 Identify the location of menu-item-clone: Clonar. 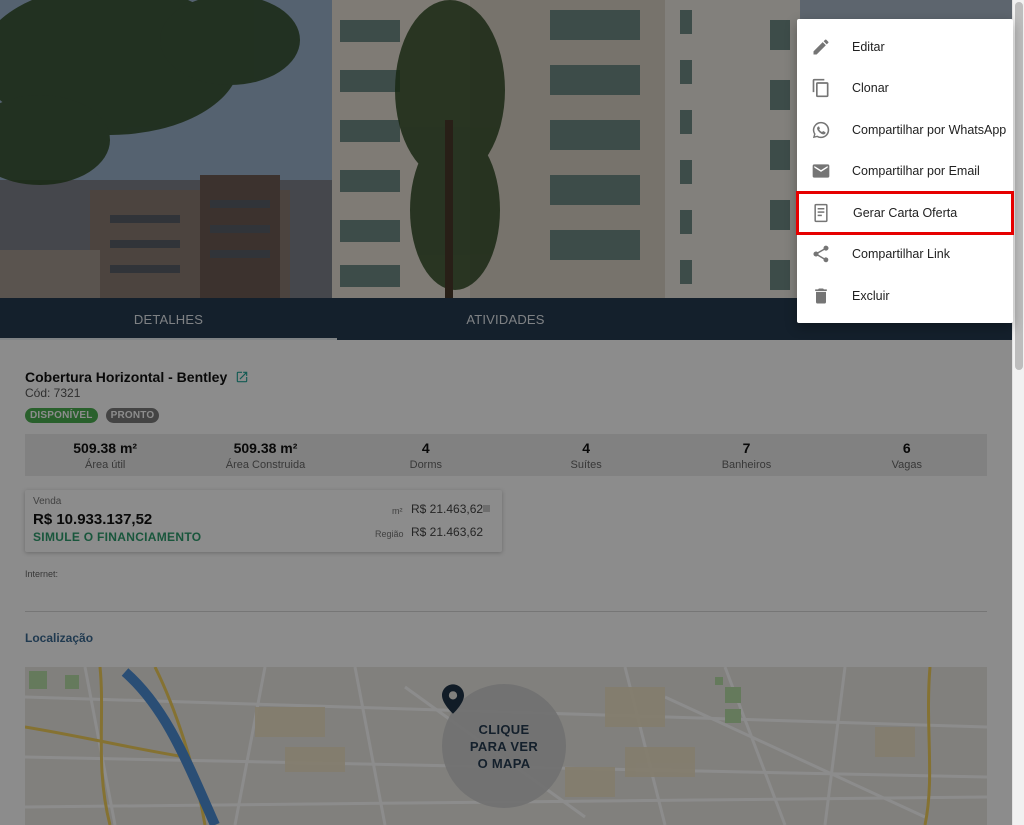
(905, 89).